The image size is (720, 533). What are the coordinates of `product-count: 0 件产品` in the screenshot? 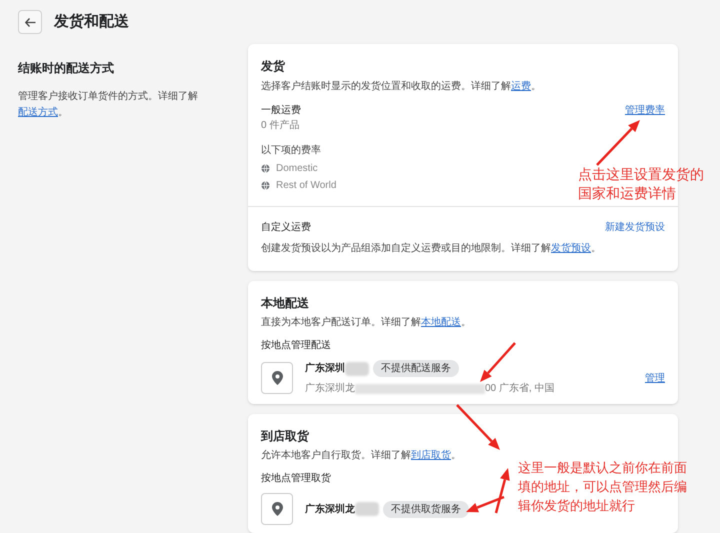 It's located at (280, 125).